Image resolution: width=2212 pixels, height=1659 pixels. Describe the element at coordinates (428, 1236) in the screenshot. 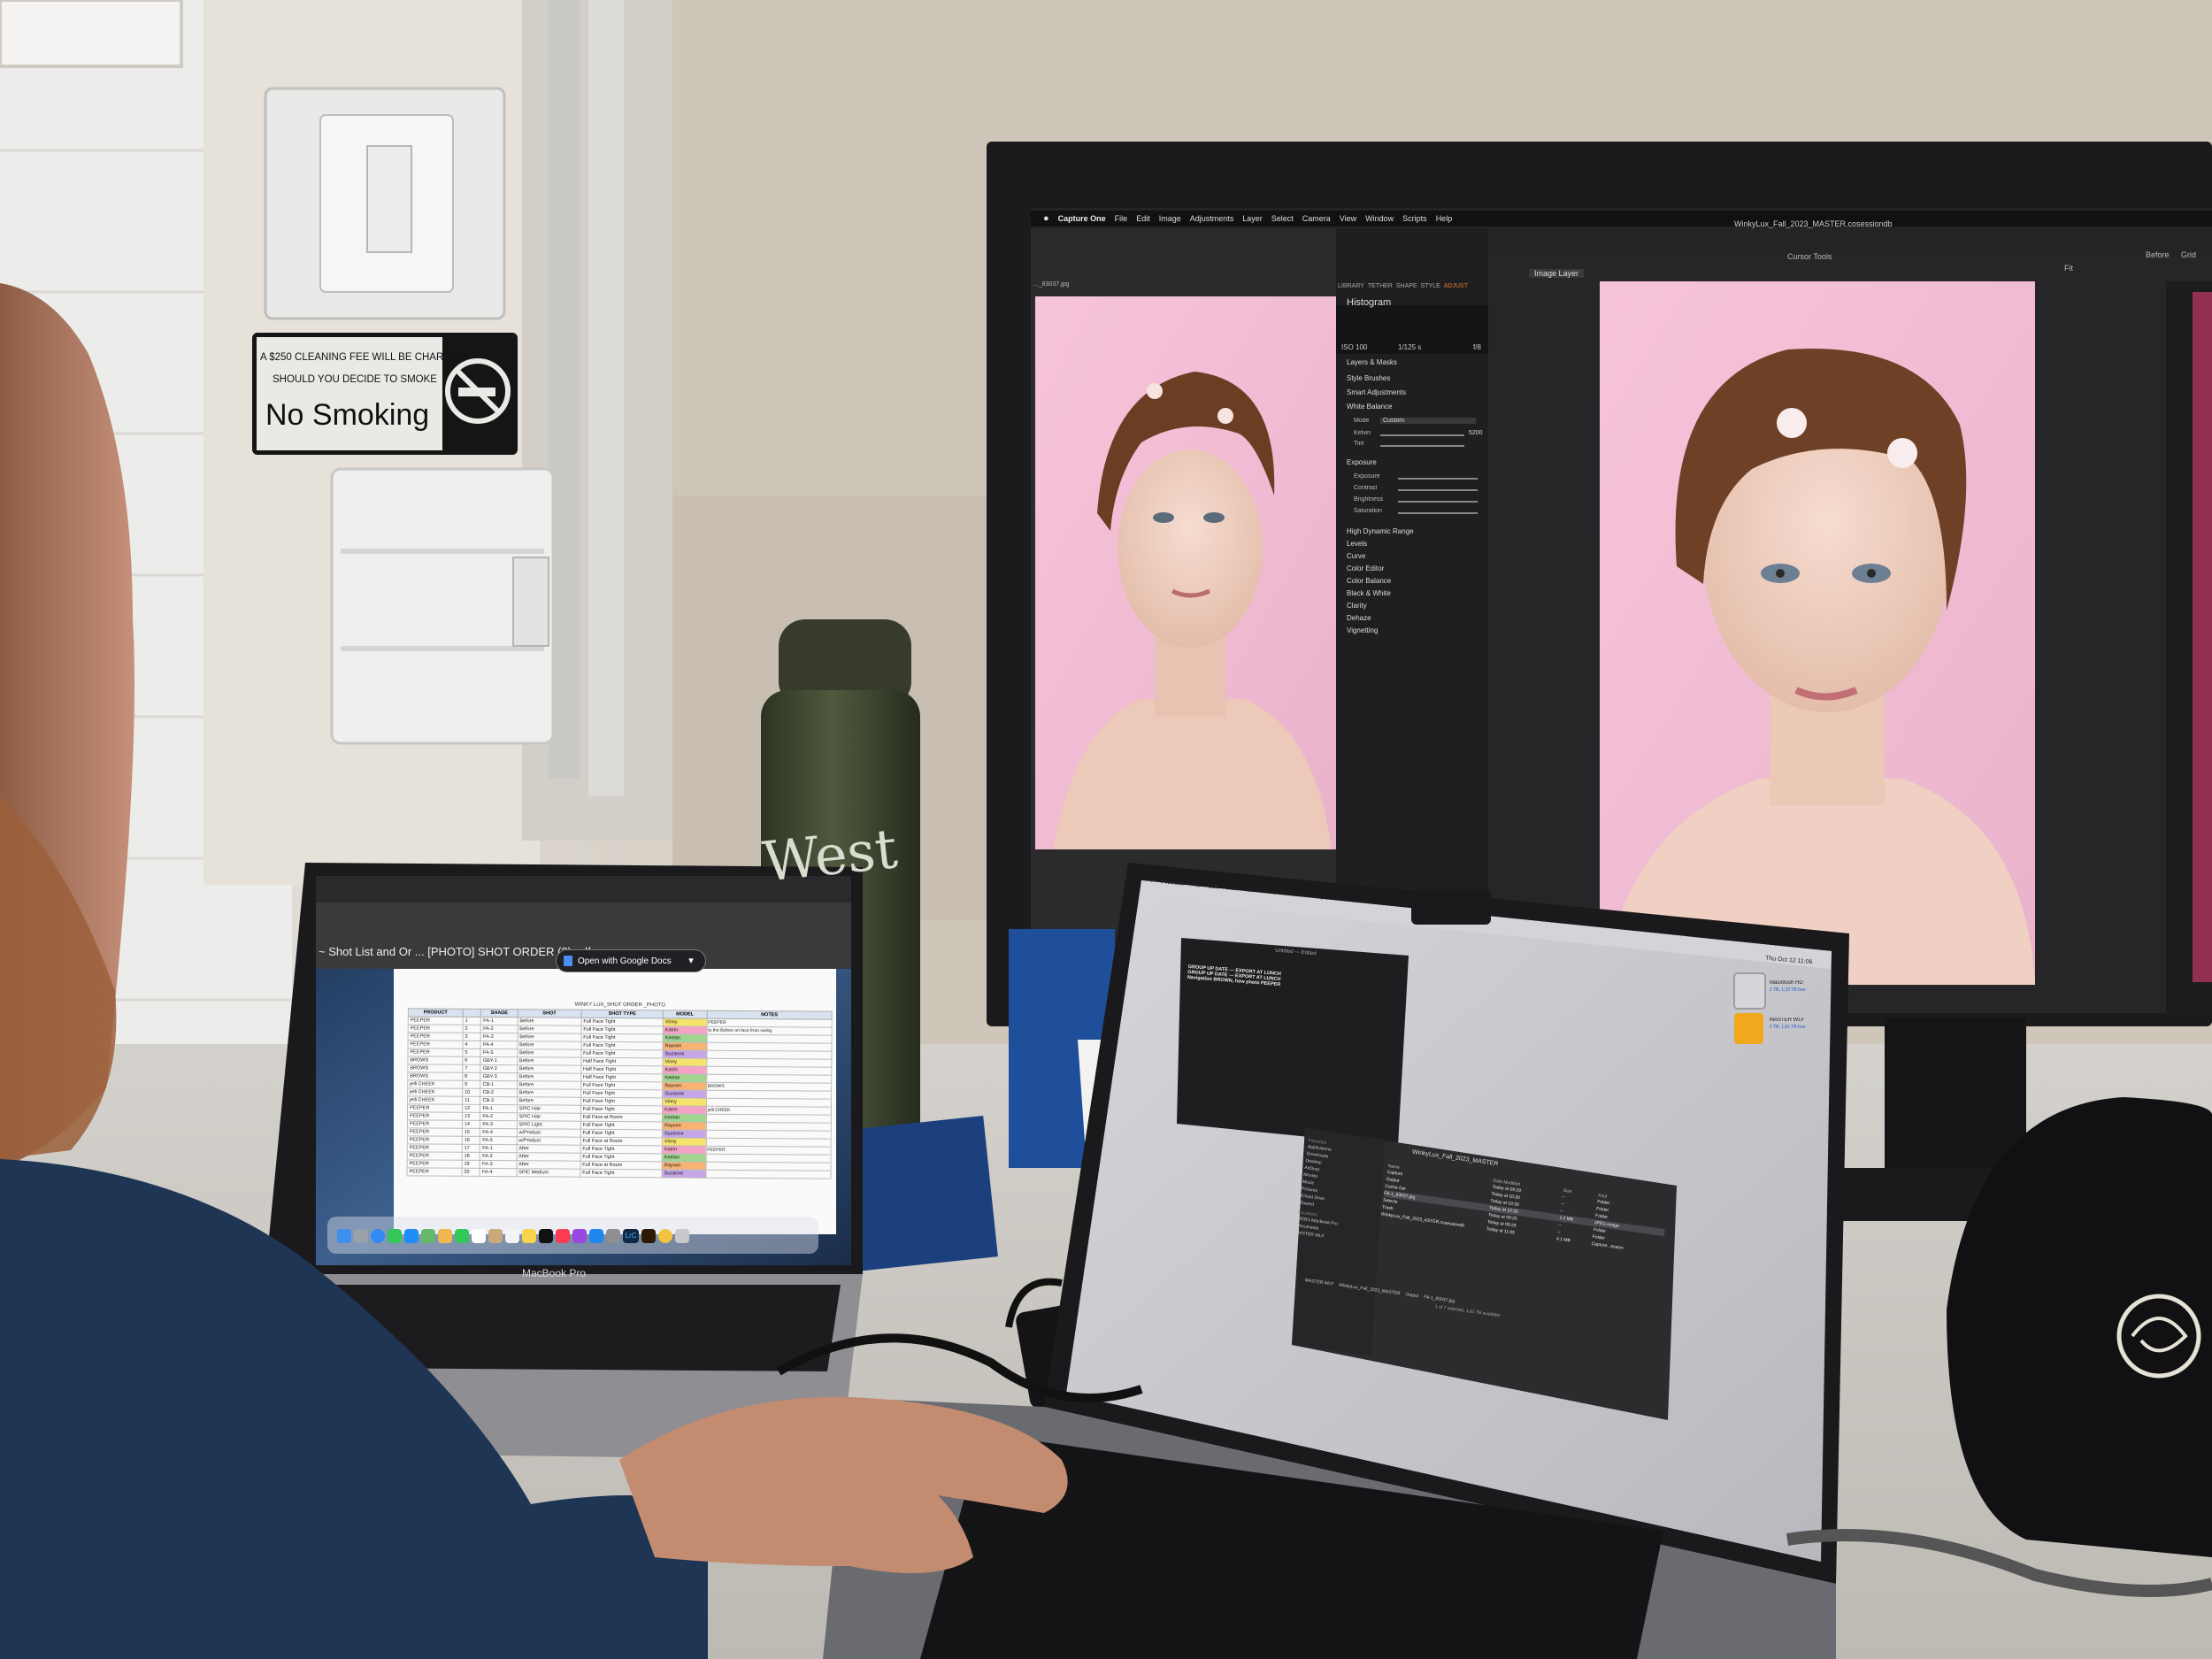

I see `maps-dock-icon` at that location.